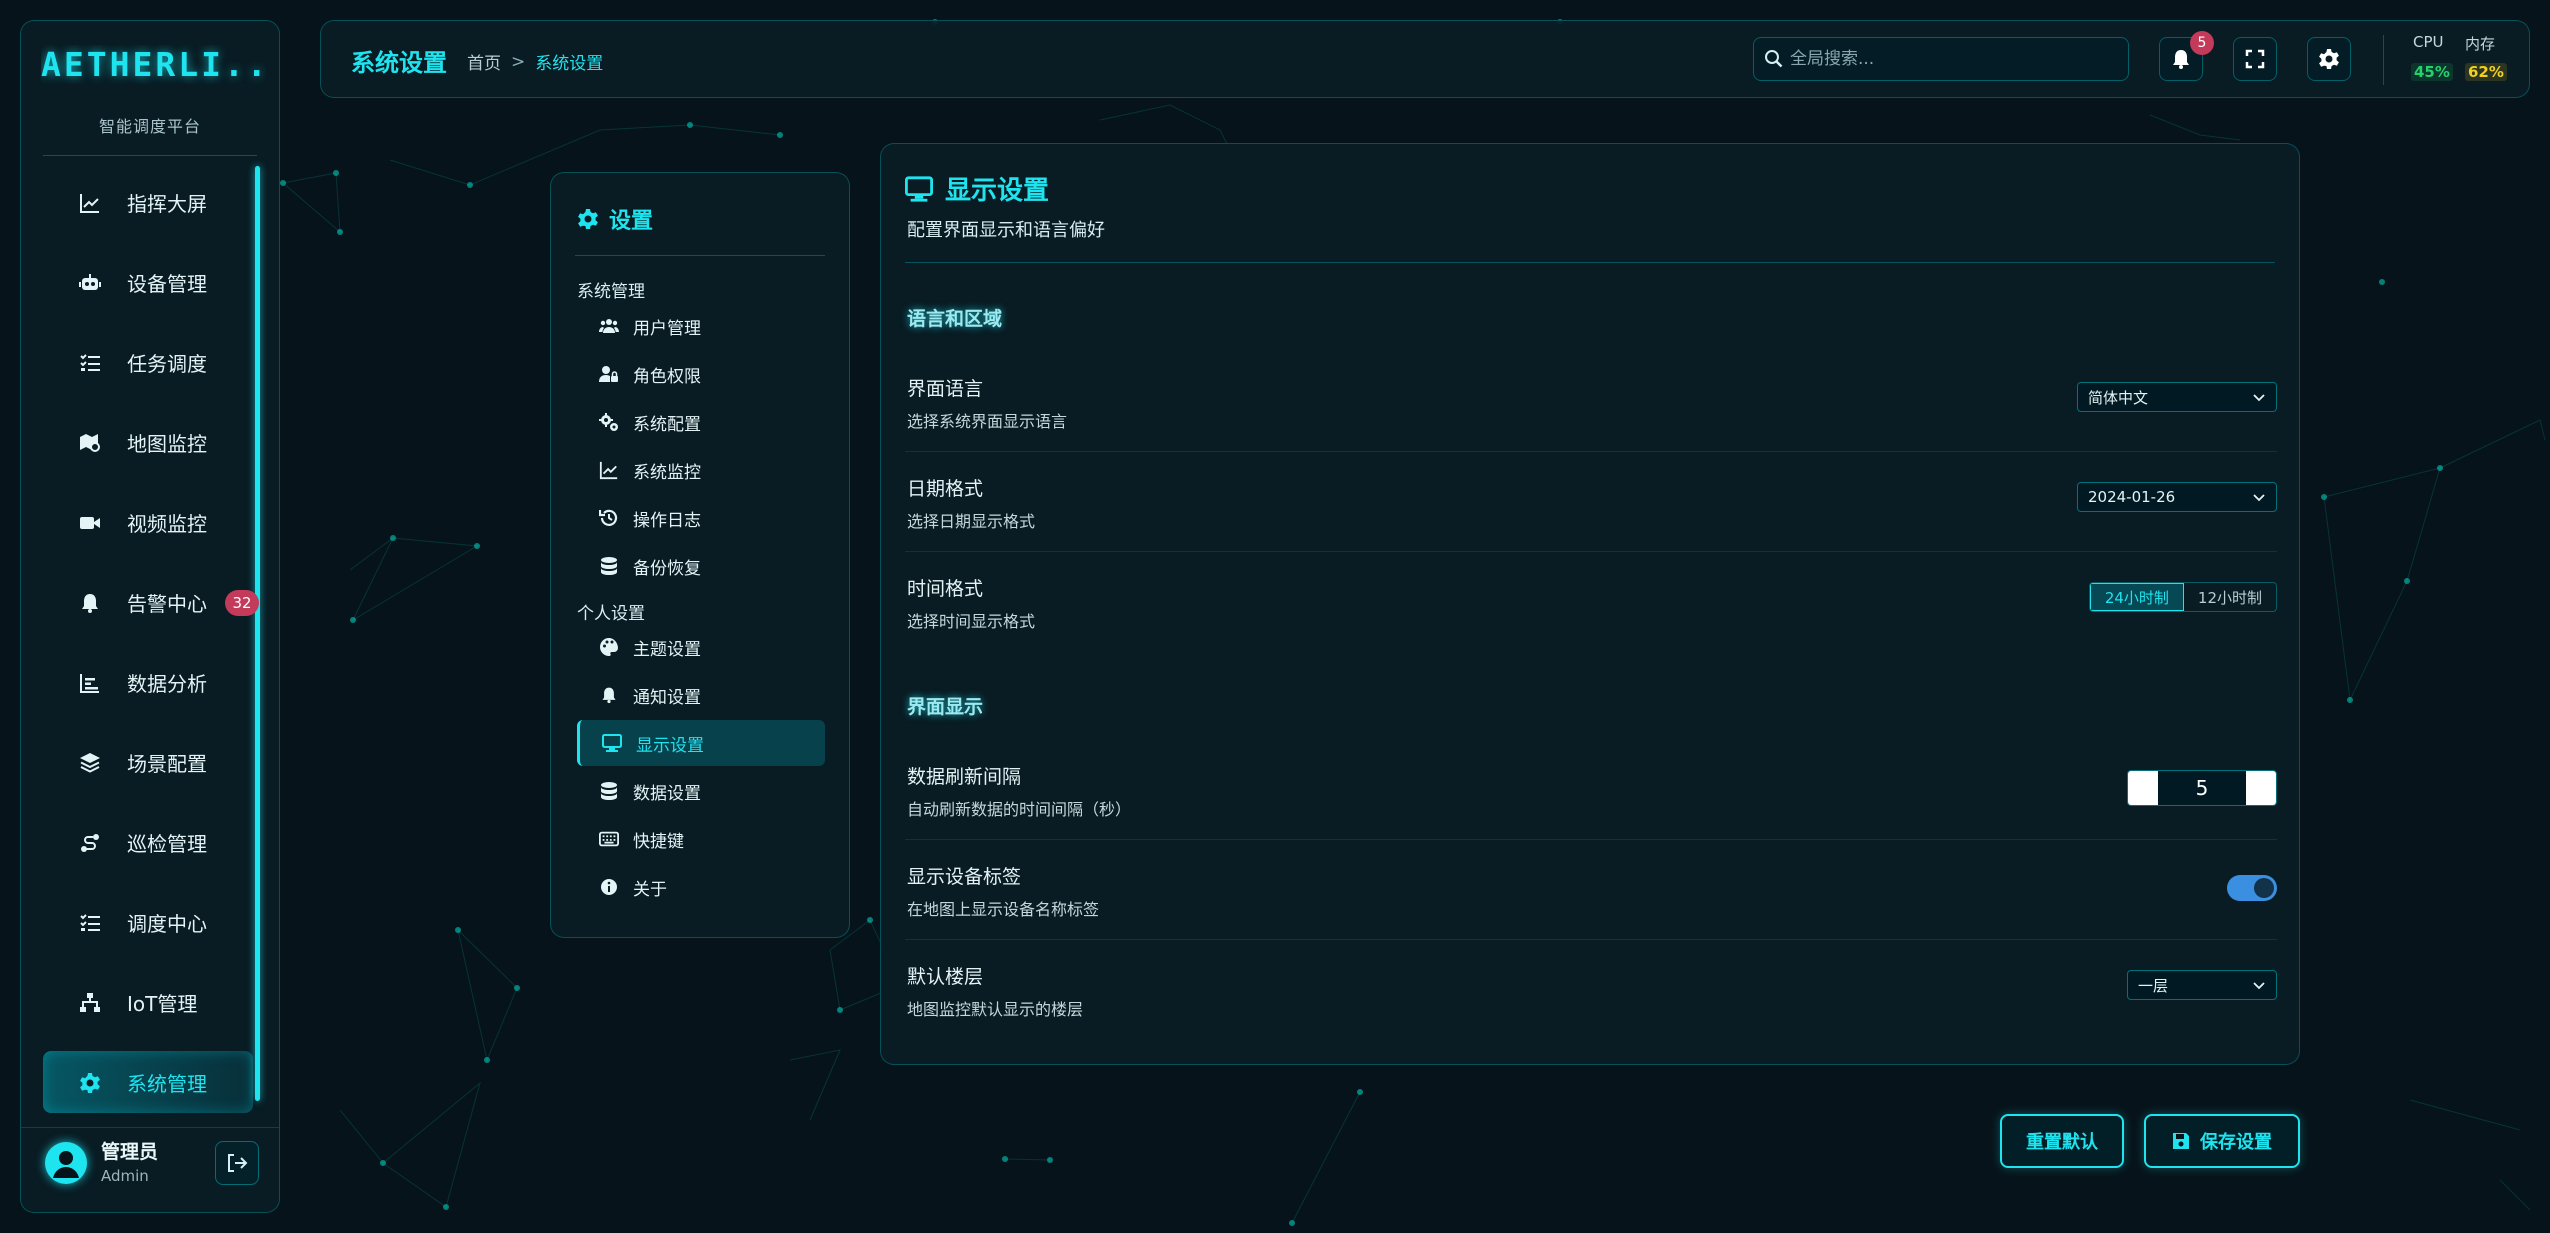  Describe the element at coordinates (1591, 990) in the screenshot. I see `setting-row-default-floor: 默认楼层 地图监控默认显示的楼层 一层` at that location.